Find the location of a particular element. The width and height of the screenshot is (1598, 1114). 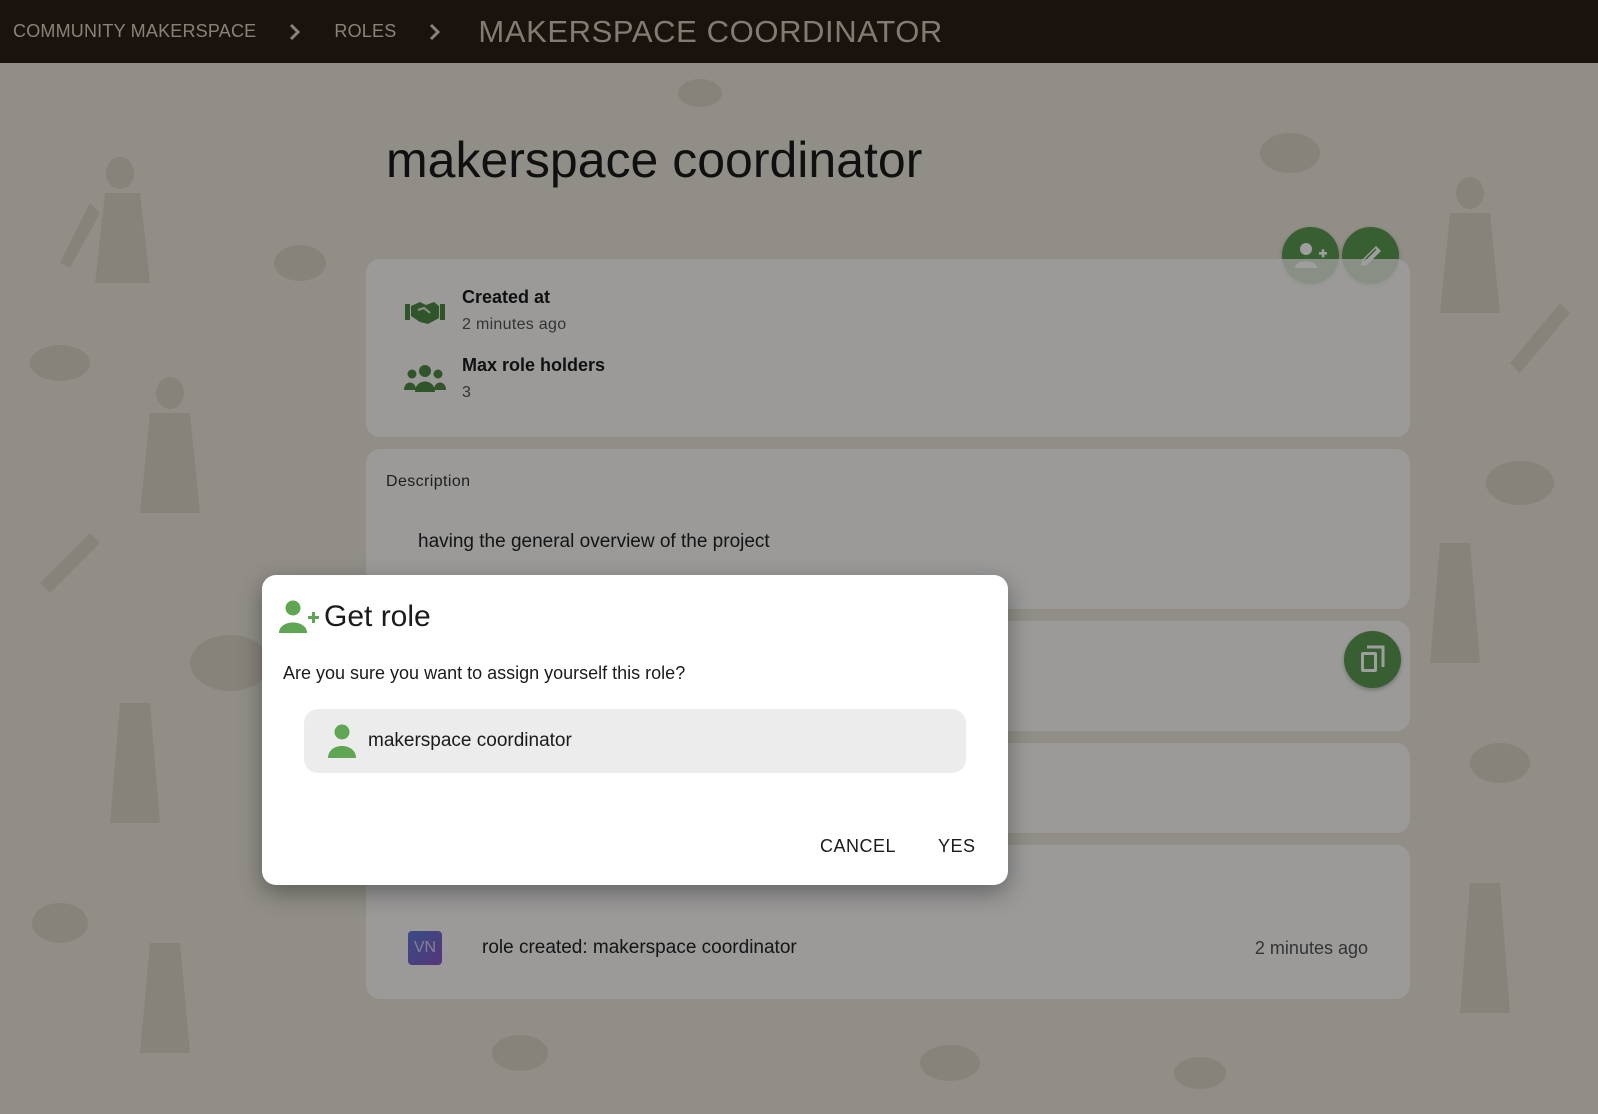

cancel-button: CANCEL is located at coordinates (858, 846).